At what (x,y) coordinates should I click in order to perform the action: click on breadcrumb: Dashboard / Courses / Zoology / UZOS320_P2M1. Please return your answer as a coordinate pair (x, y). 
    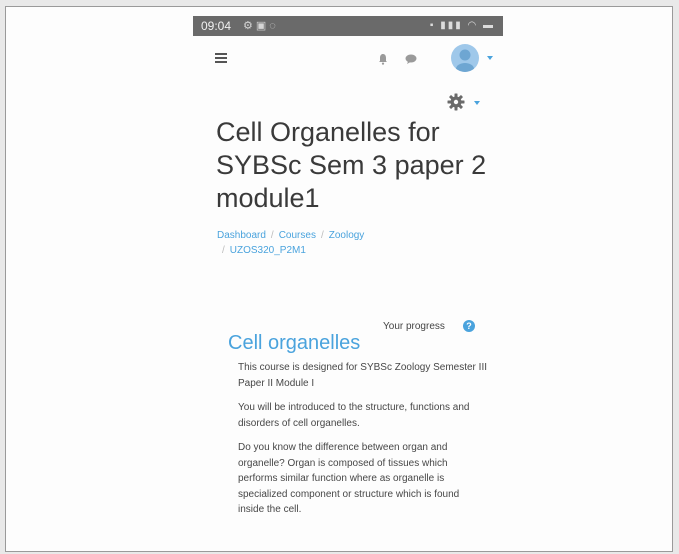
    Looking at the image, I should click on (342, 243).